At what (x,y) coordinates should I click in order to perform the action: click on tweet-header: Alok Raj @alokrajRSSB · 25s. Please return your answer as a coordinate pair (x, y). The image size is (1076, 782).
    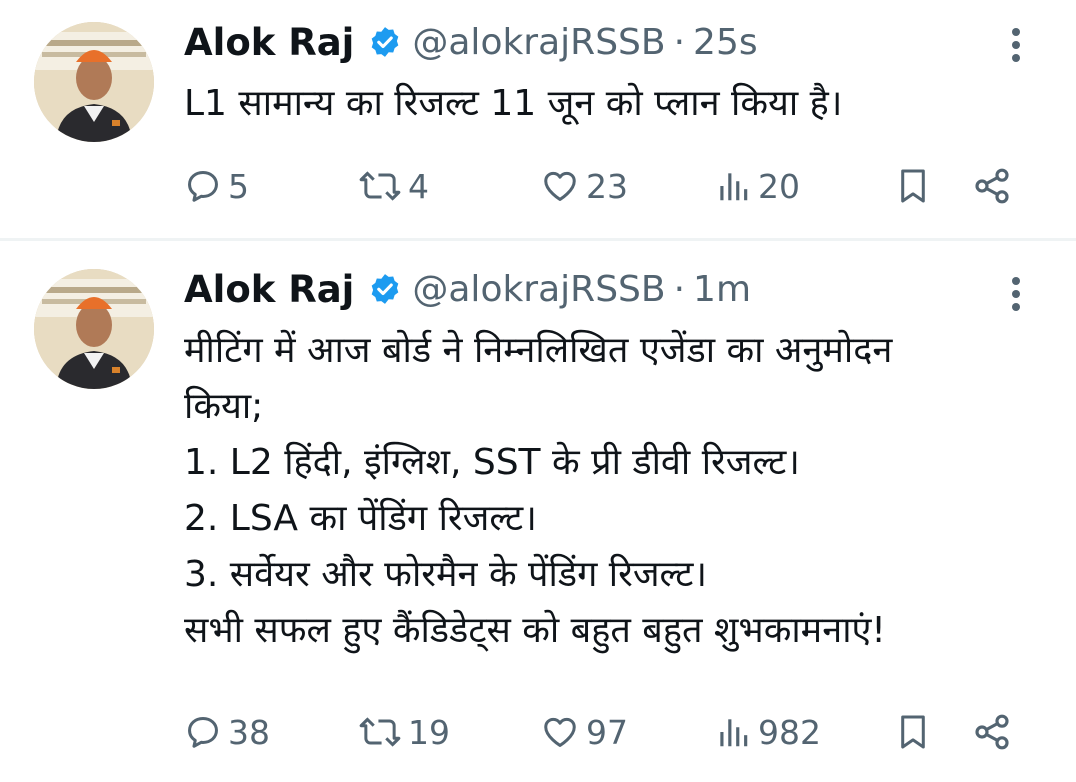
    Looking at the image, I should click on (471, 42).